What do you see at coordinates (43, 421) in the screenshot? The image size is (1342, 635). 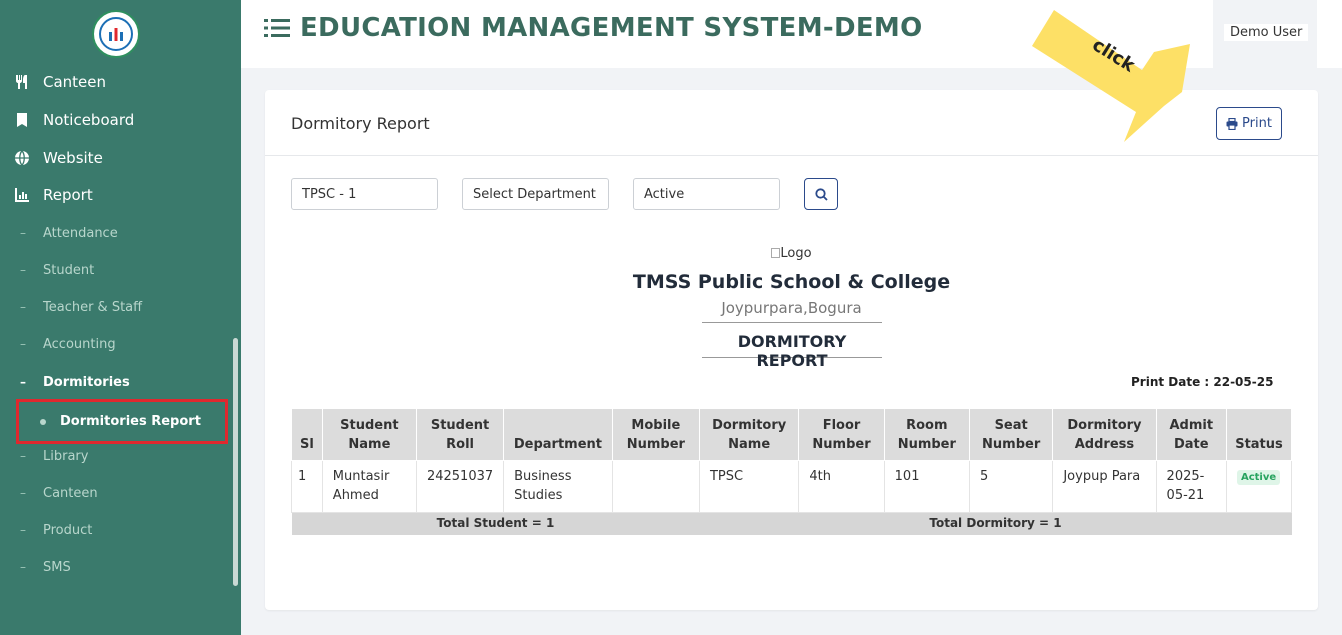 I see `bullet-icon` at bounding box center [43, 421].